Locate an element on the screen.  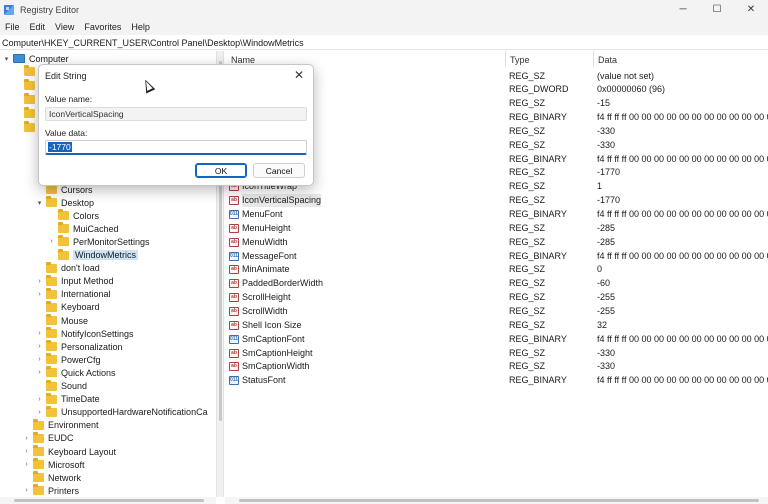
table-row: ab Shell Icon Size REG_SZ 32 is located at coordinates (496, 325).